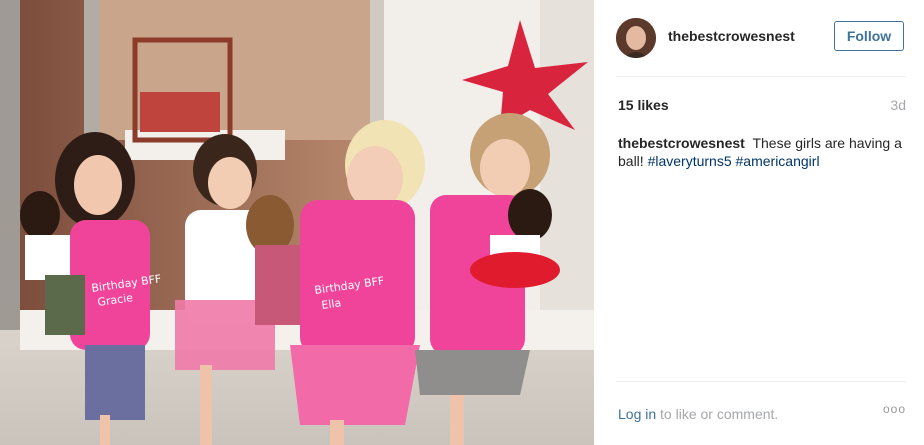  What do you see at coordinates (761, 76) in the screenshot?
I see `header-divider` at bounding box center [761, 76].